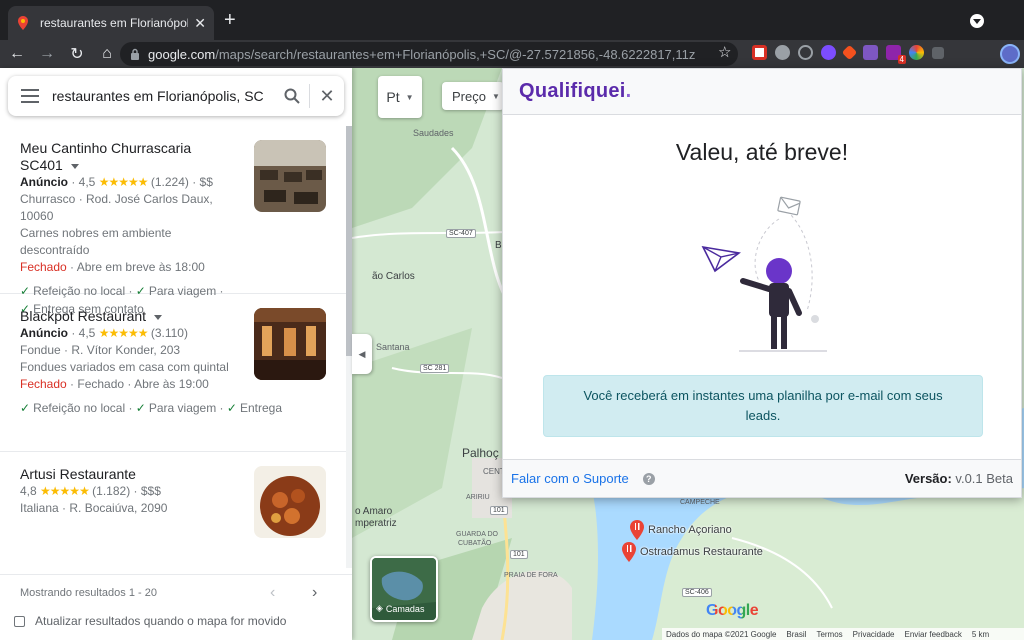  I want to click on bookmark-star-icon: ☆, so click(724, 52).